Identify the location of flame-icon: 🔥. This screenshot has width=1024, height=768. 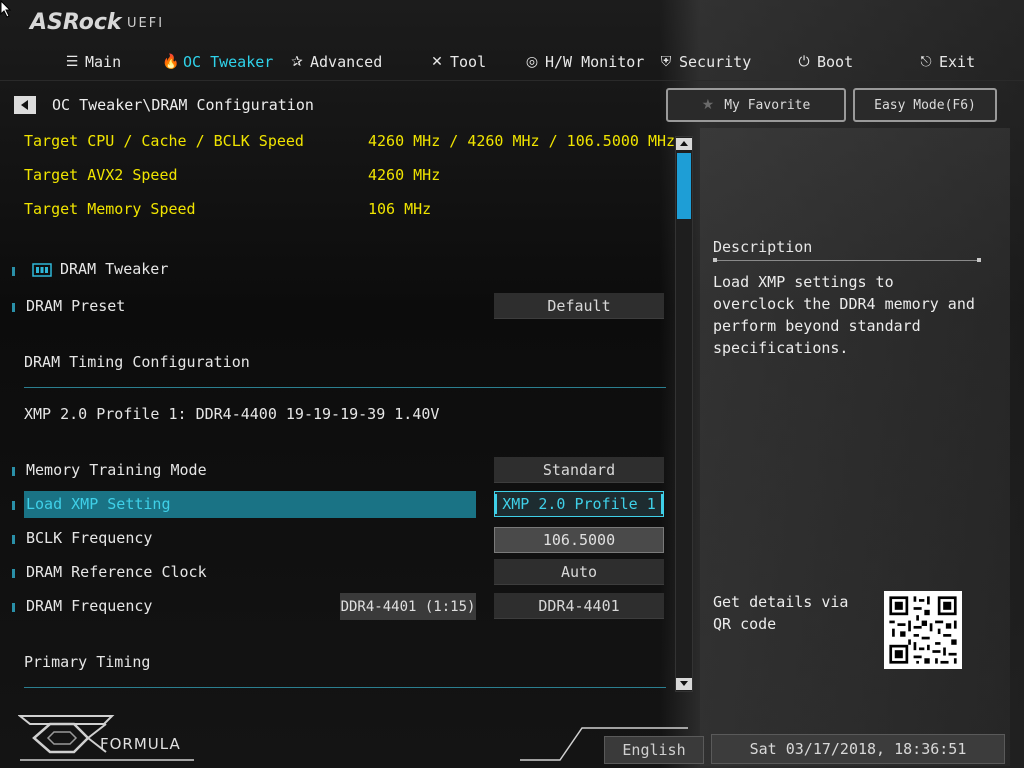
(171, 62).